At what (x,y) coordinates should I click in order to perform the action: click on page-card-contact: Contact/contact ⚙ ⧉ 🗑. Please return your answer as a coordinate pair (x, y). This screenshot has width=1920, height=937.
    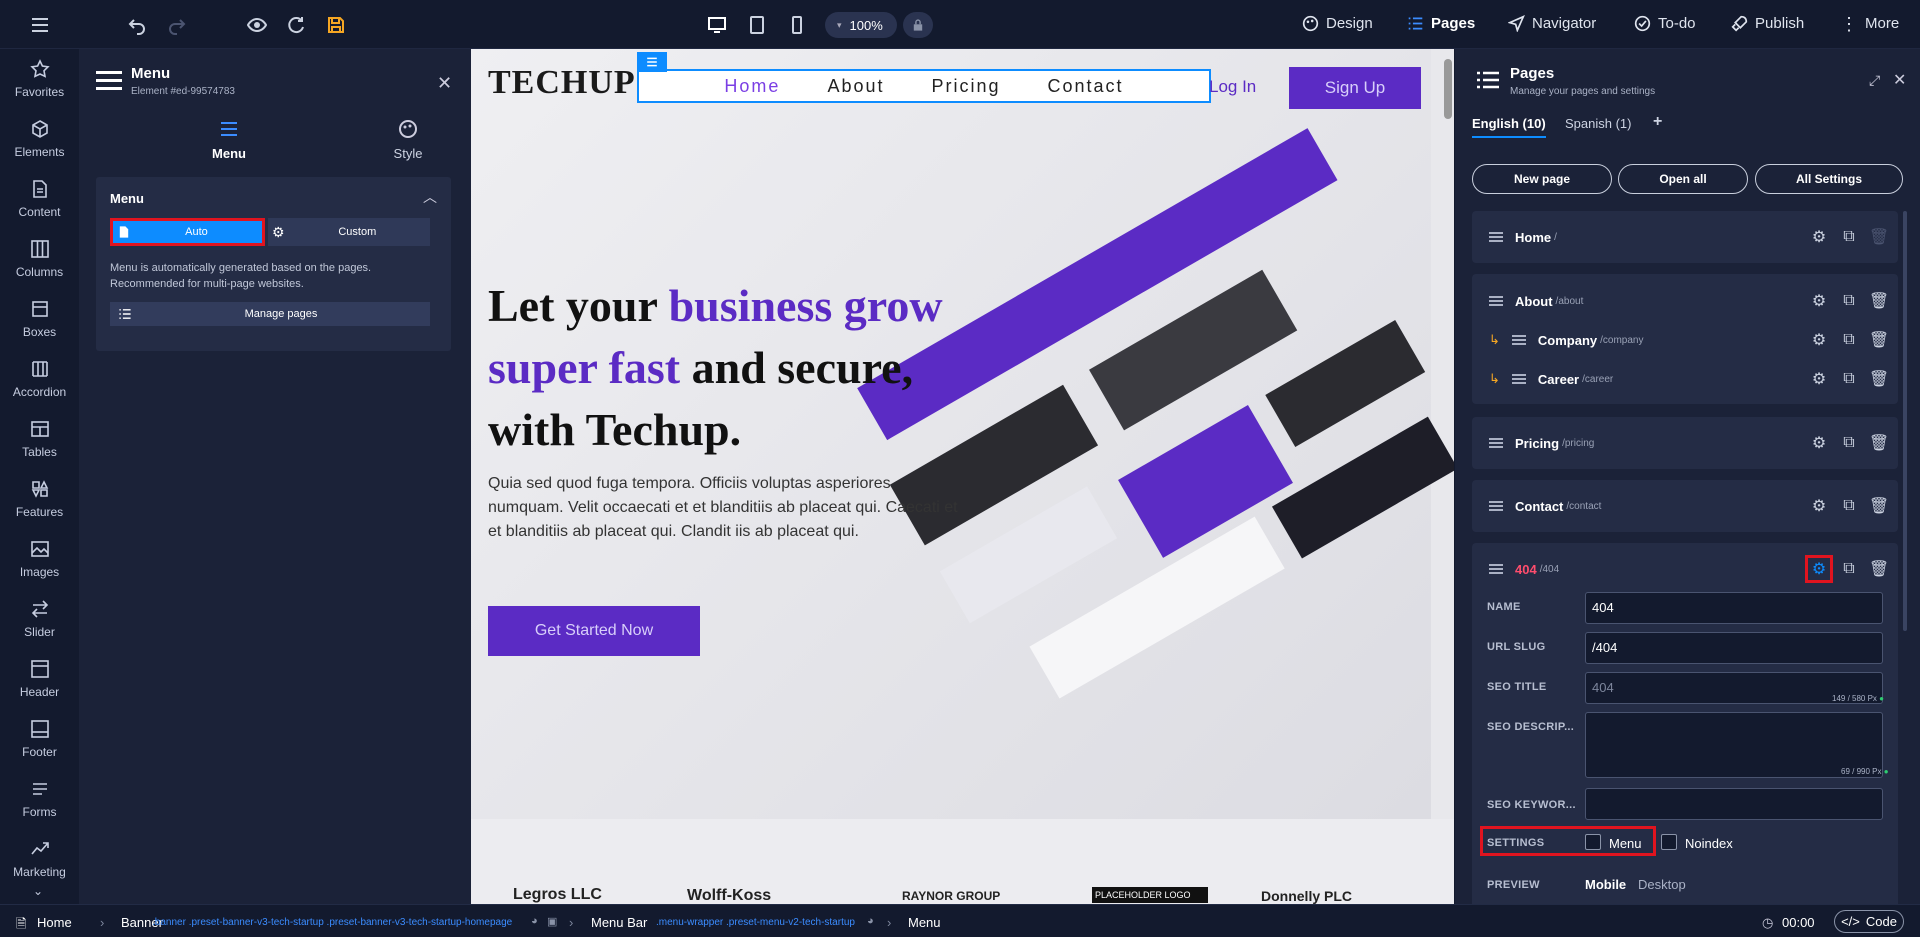
    Looking at the image, I should click on (1685, 506).